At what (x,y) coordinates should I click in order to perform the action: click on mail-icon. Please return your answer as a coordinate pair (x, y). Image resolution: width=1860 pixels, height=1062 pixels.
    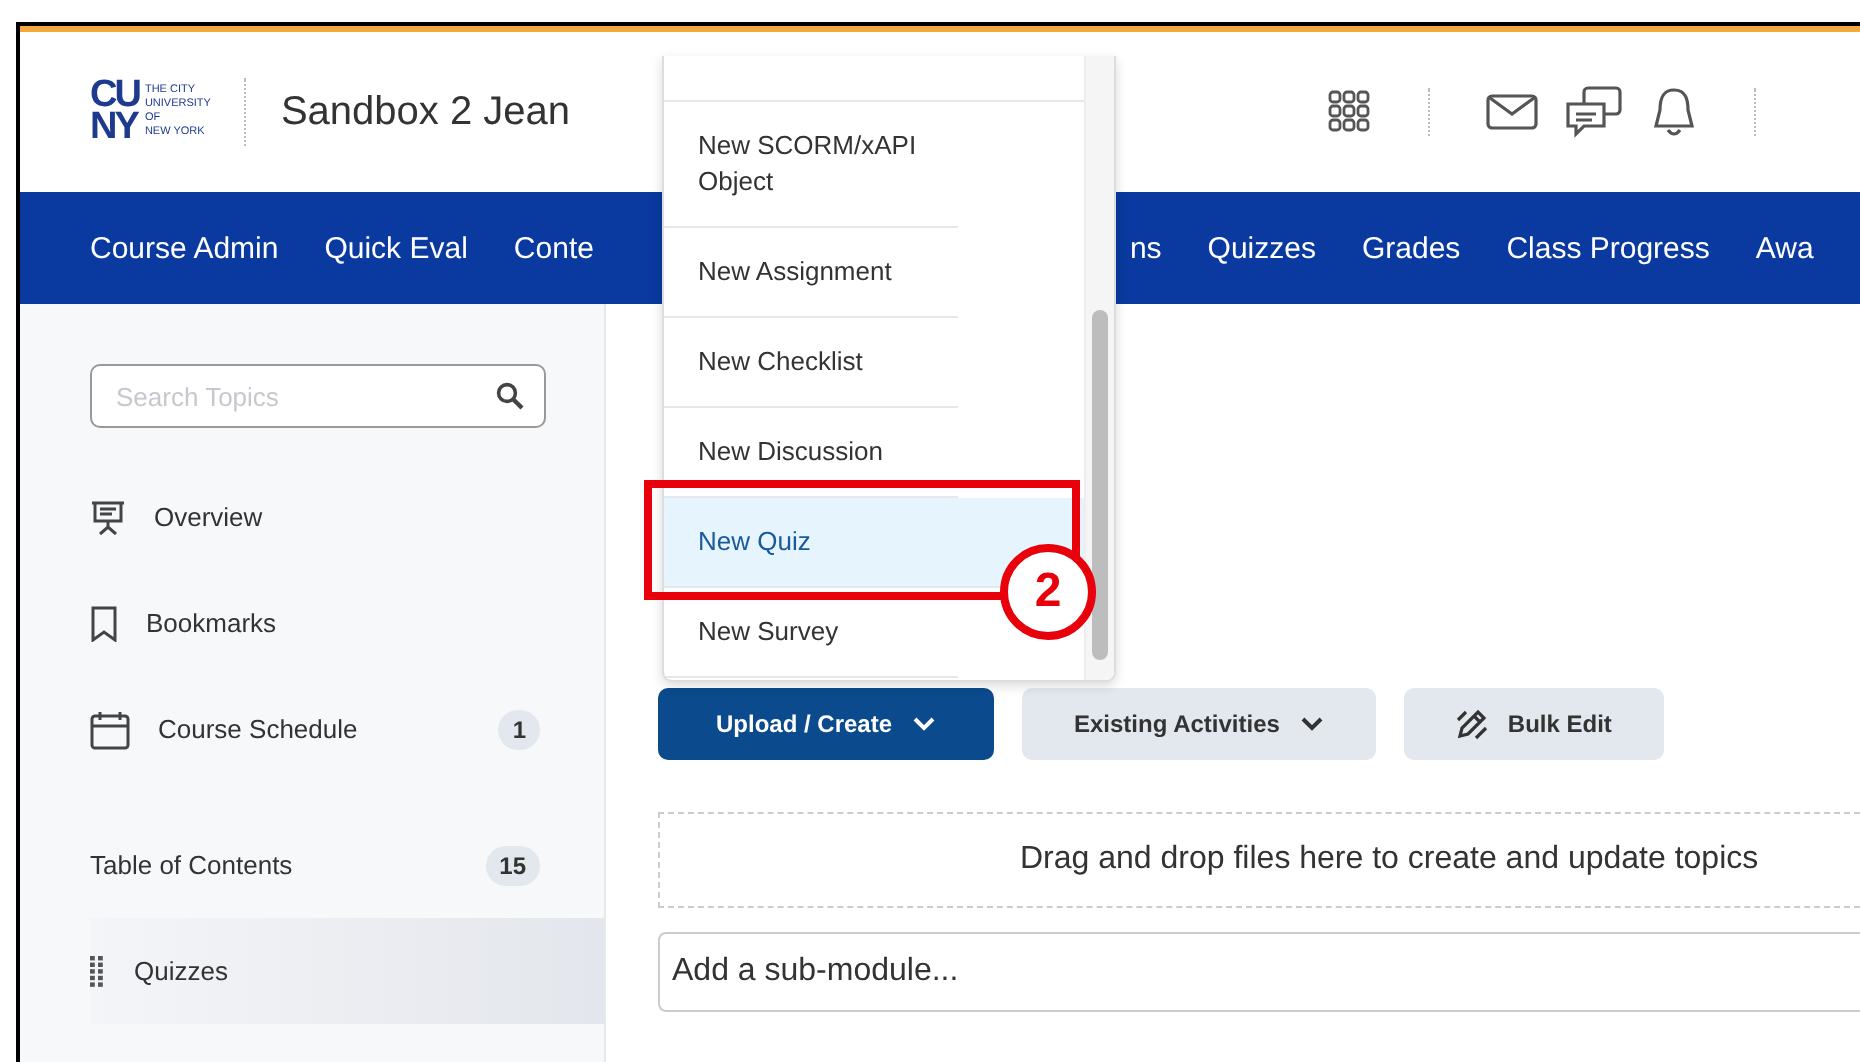
    Looking at the image, I should click on (1512, 112).